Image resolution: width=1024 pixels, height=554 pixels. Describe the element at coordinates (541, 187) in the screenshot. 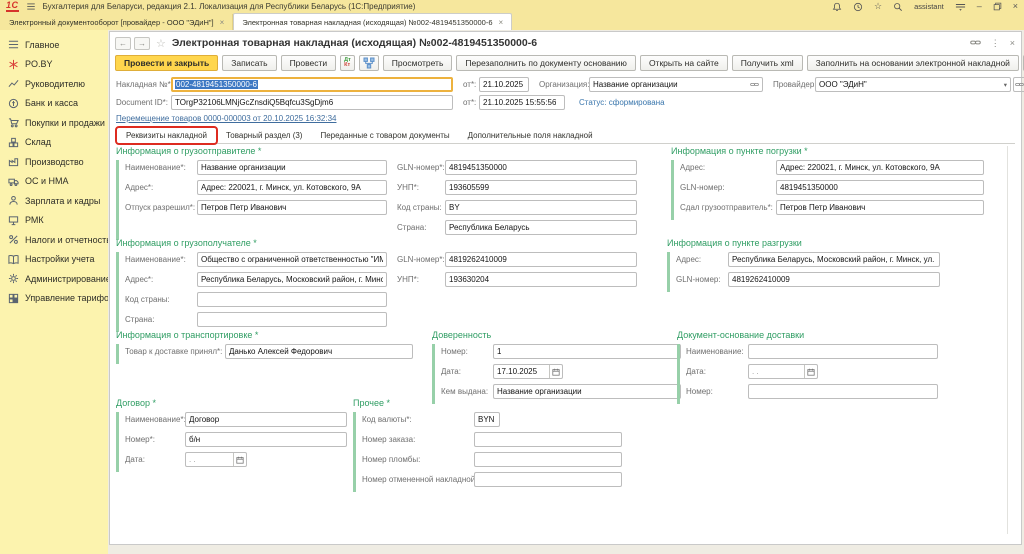

I see `shipper-unp-field: 193605599` at that location.